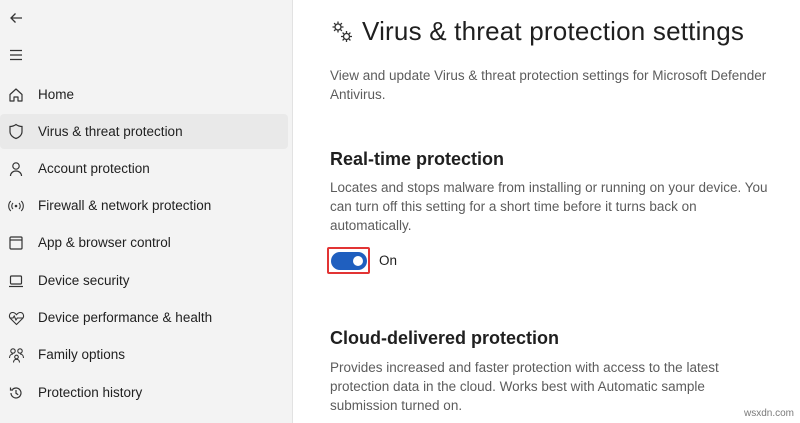  I want to click on hamburger-menu-icon, so click(16, 55).